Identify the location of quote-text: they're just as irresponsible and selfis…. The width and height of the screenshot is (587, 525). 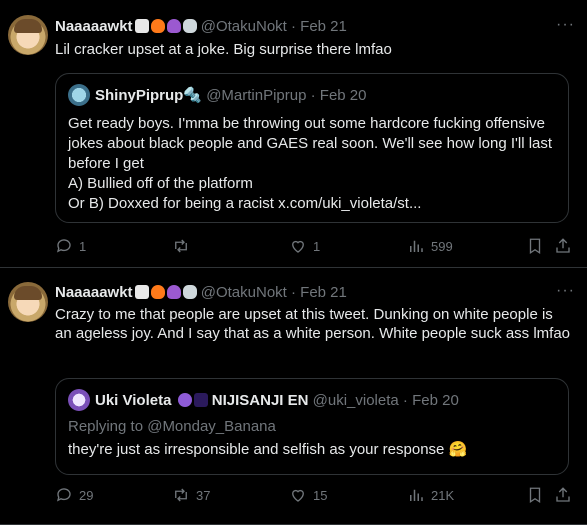
(268, 449).